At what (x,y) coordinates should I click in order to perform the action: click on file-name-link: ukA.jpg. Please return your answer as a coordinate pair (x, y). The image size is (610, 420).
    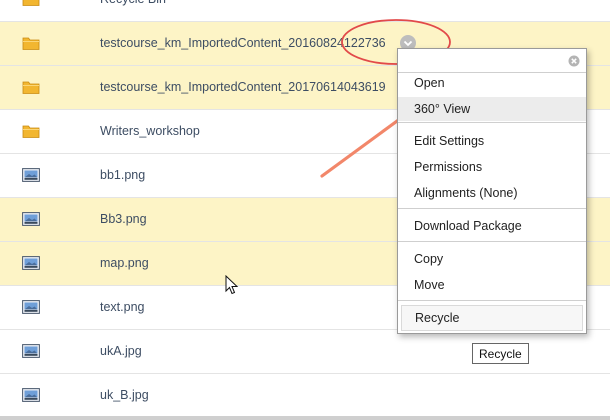
    Looking at the image, I should click on (247, 351).